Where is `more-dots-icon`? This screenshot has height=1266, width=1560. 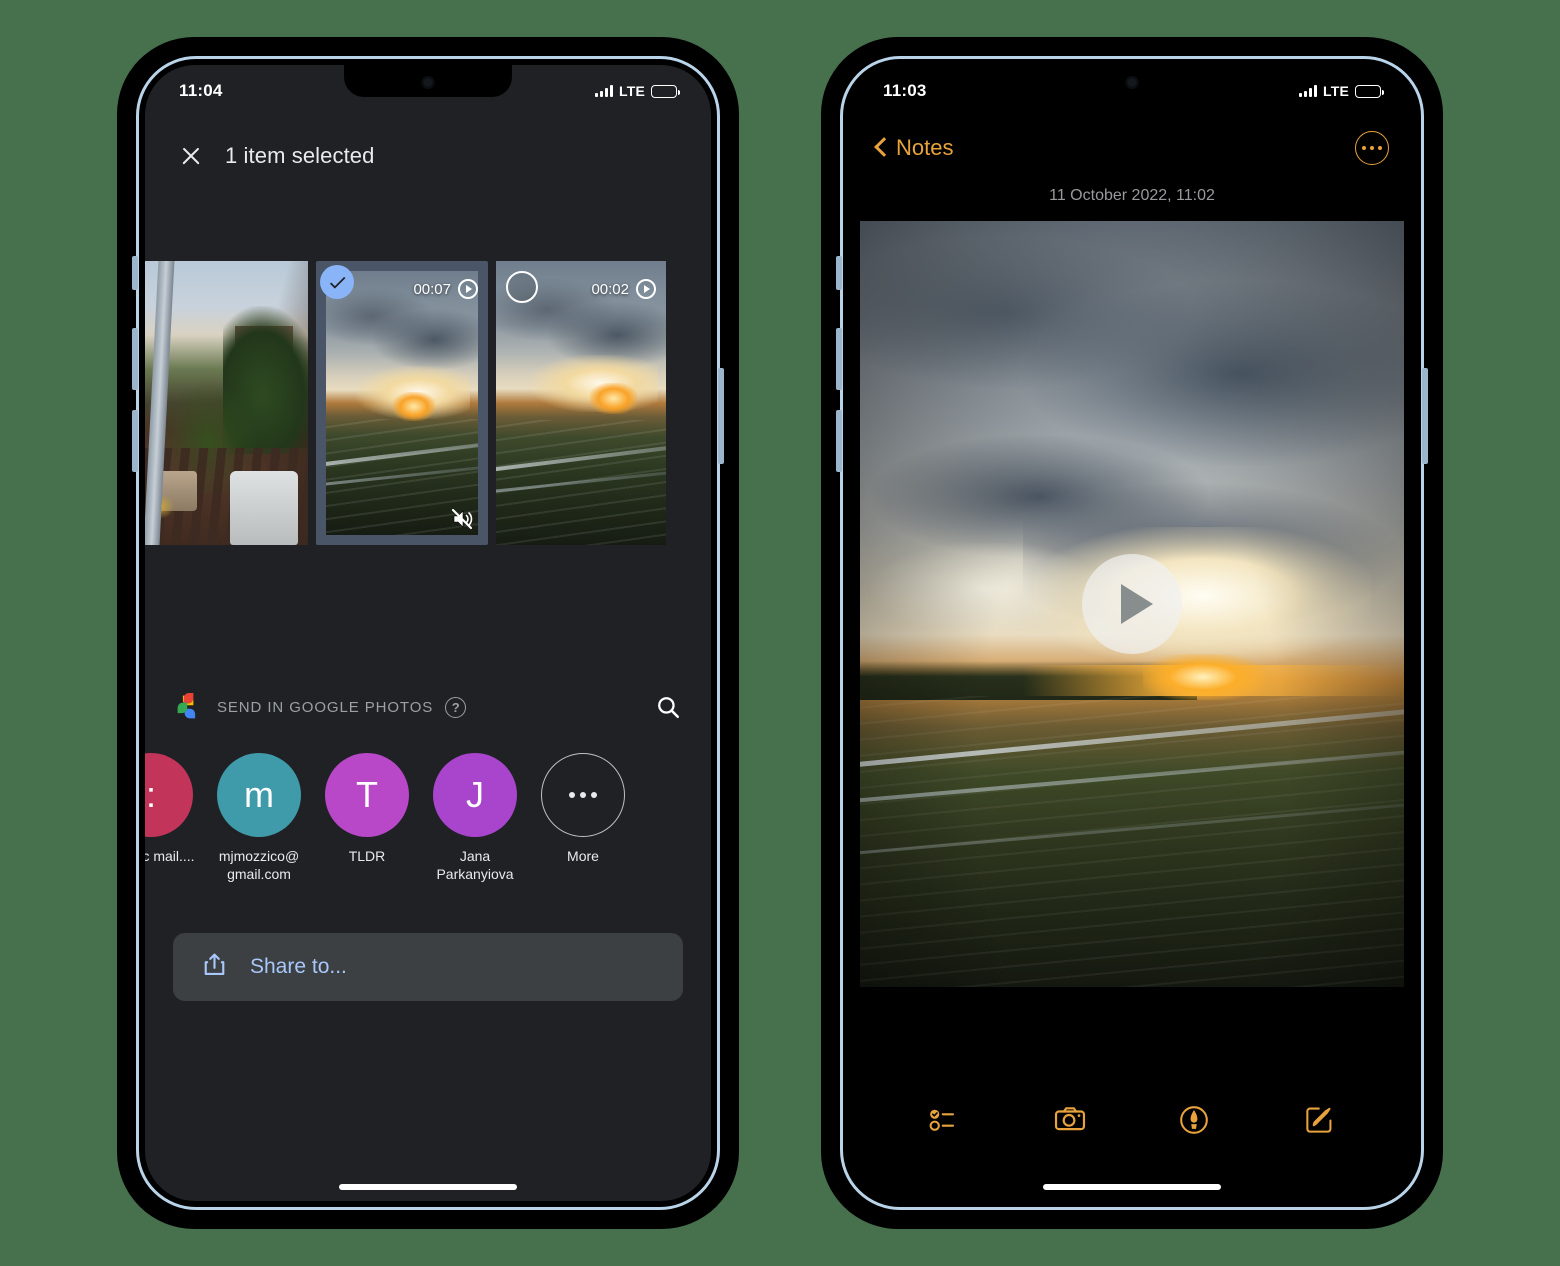 more-dots-icon is located at coordinates (583, 795).